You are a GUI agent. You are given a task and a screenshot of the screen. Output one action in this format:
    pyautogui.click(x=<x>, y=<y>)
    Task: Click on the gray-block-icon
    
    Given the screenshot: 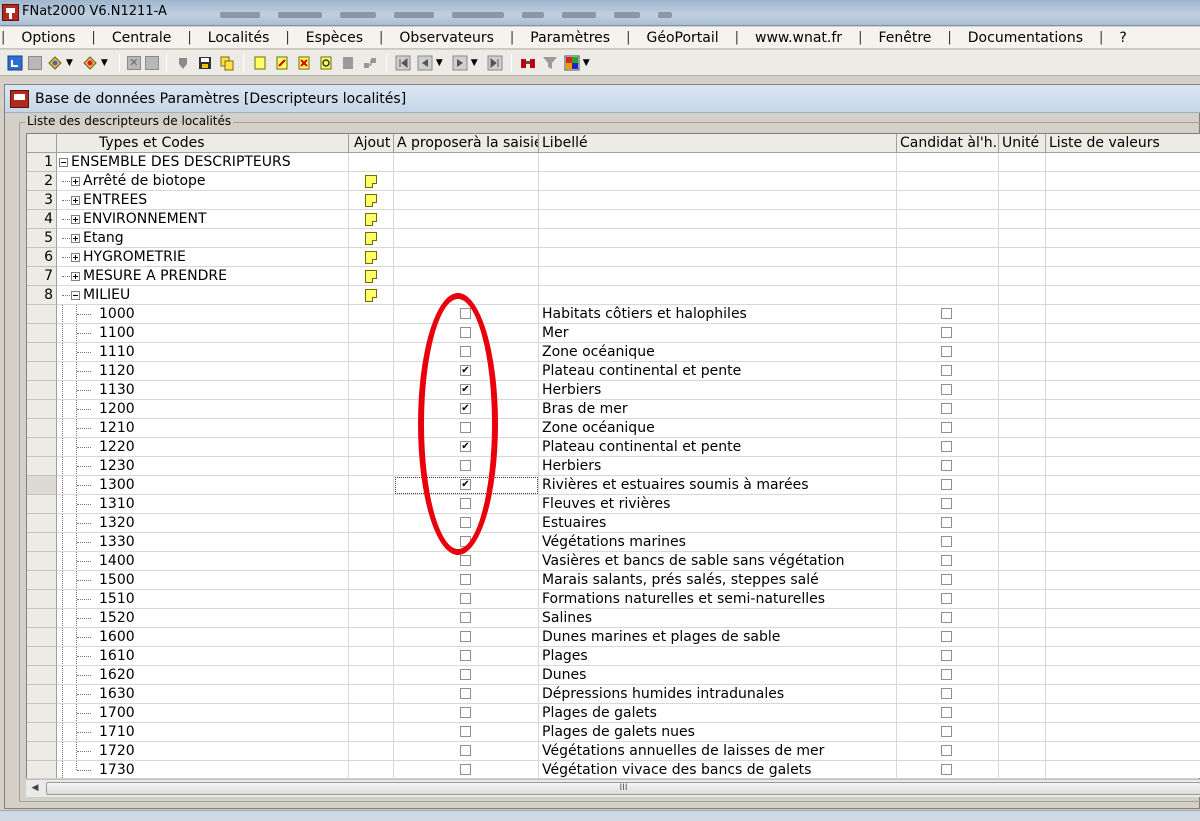 What is the action you would take?
    pyautogui.click(x=151, y=62)
    